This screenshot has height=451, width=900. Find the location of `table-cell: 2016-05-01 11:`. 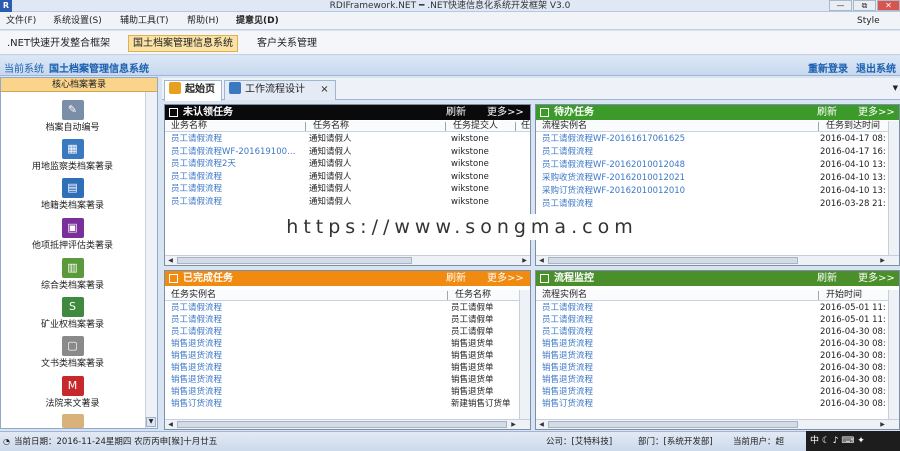

table-cell: 2016-05-01 11: is located at coordinates (853, 308).